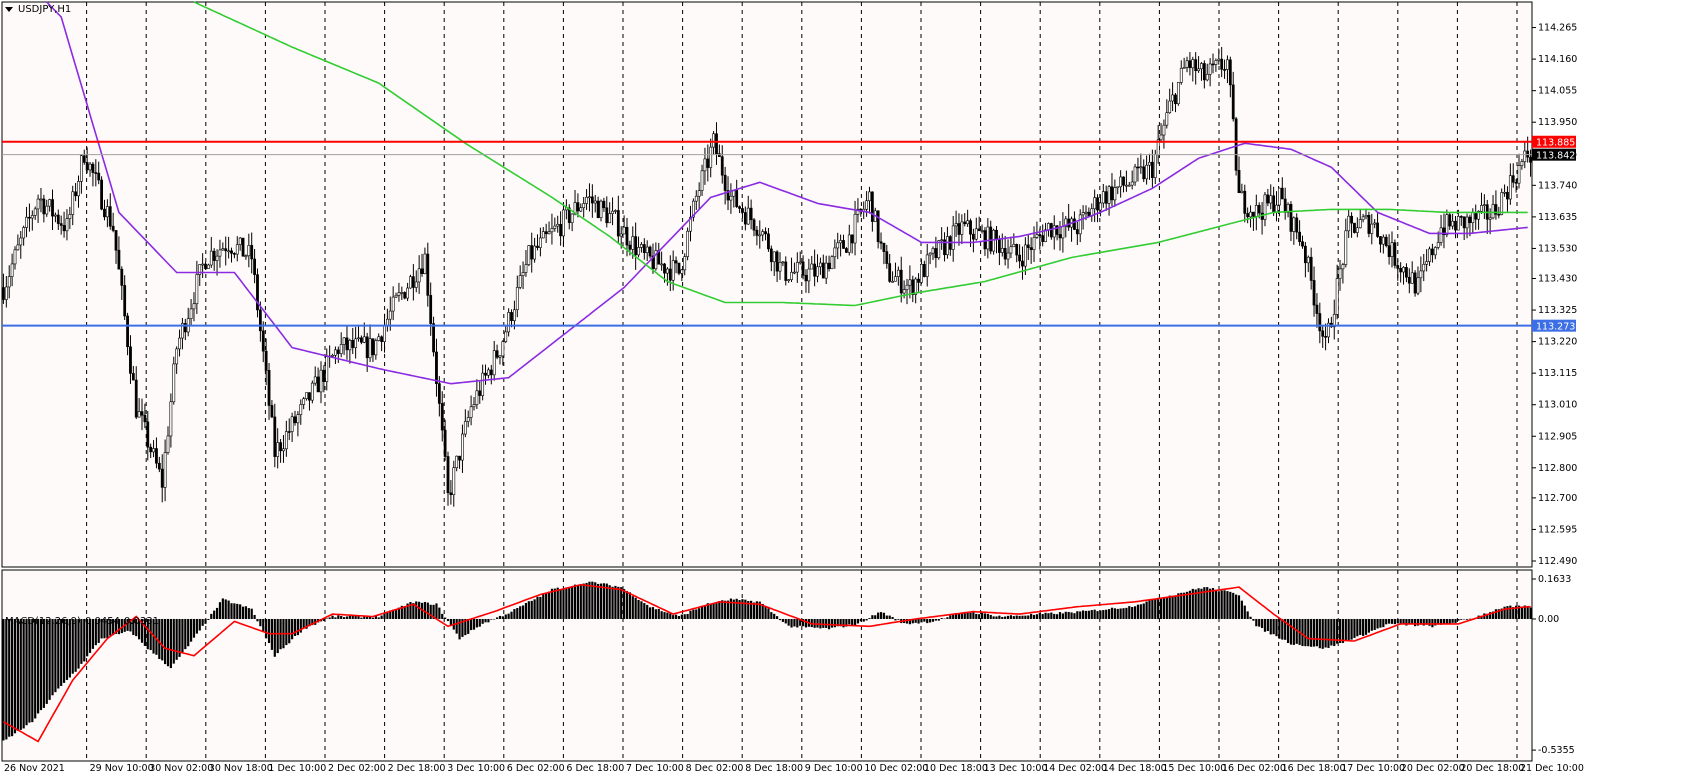  What do you see at coordinates (312, 392) in the screenshot?
I see `candle` at bounding box center [312, 392].